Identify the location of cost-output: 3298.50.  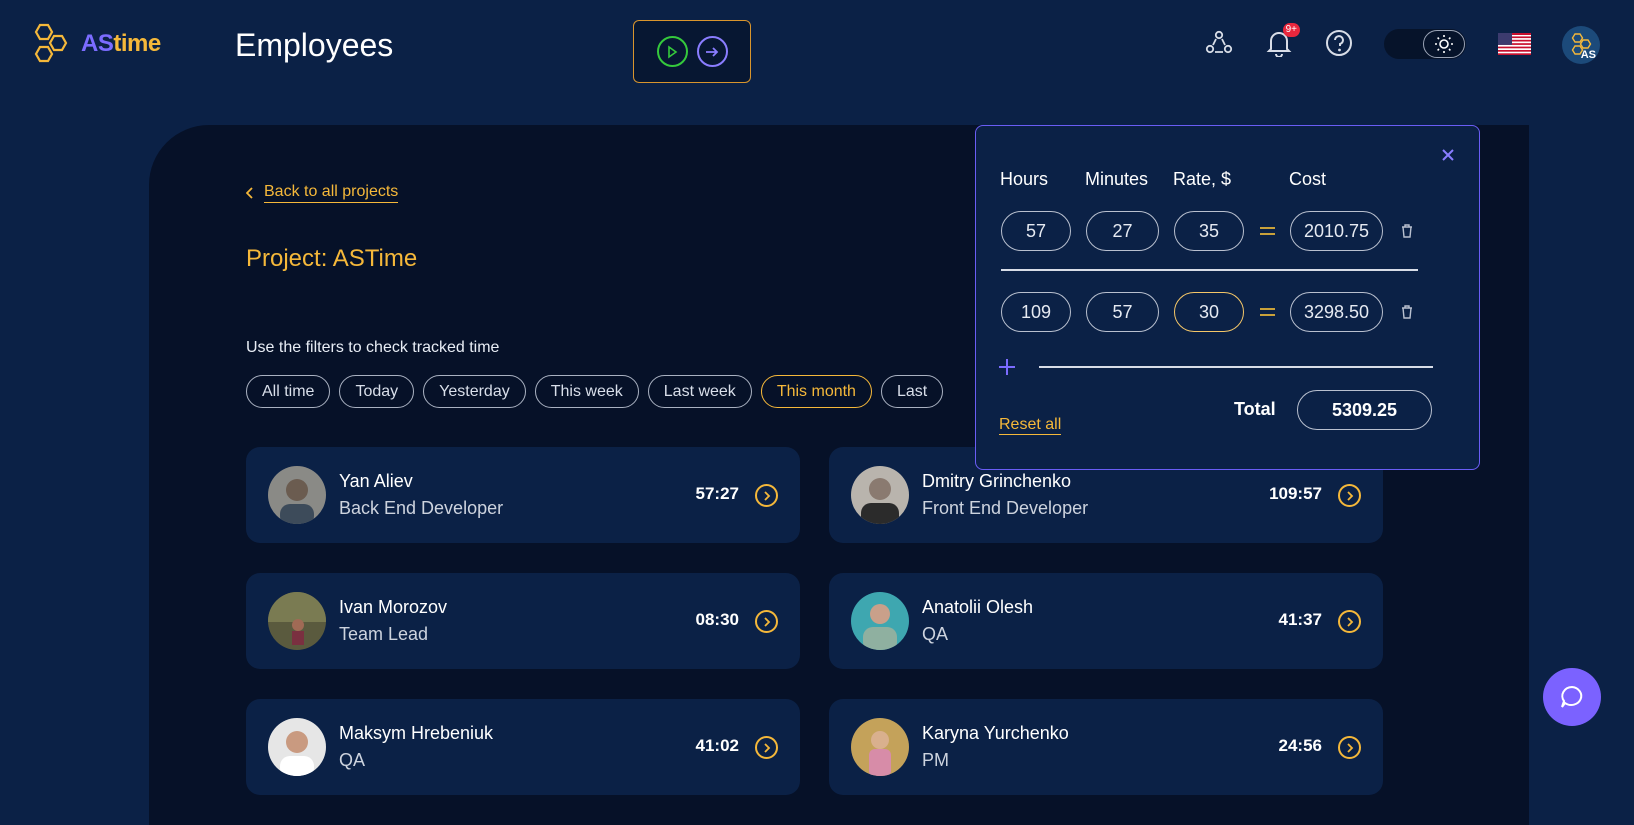
(1336, 312).